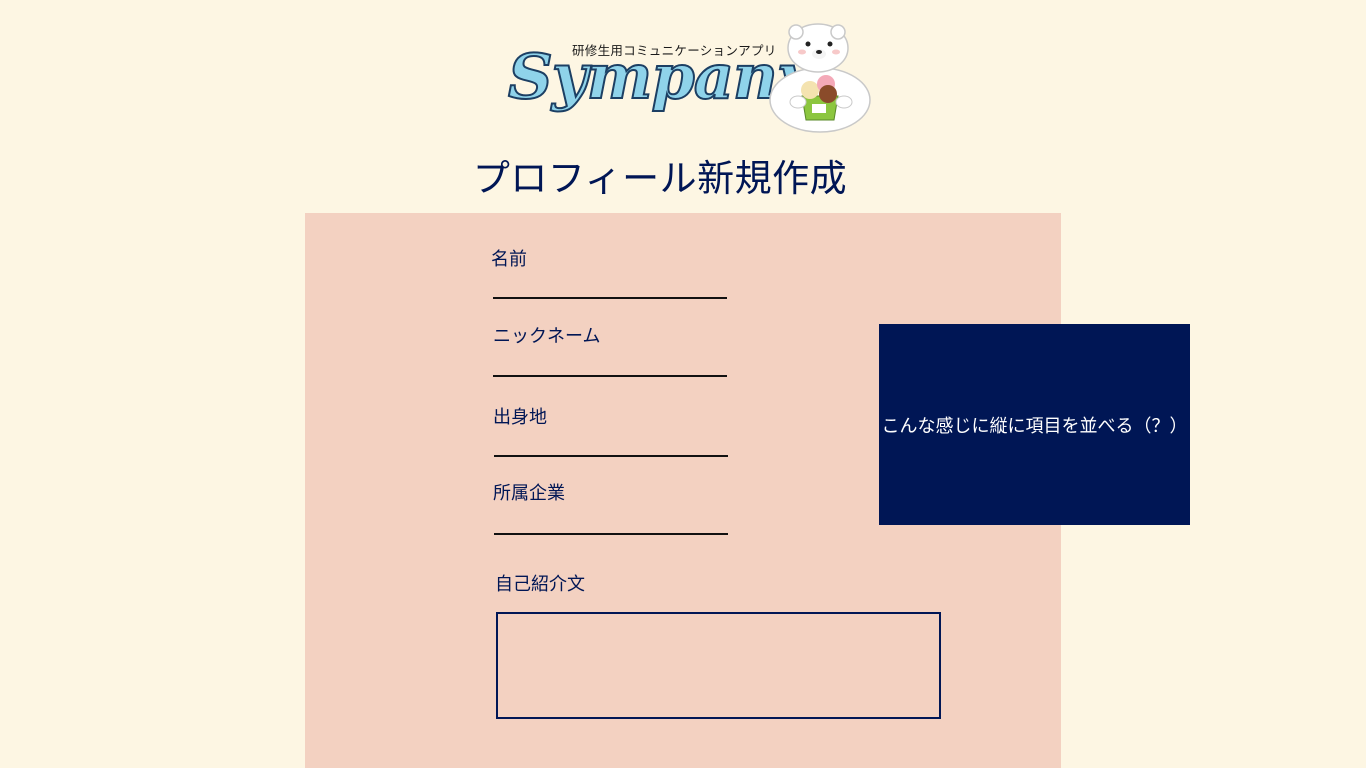 The width and height of the screenshot is (1366, 768). I want to click on company-input, so click(611, 518).